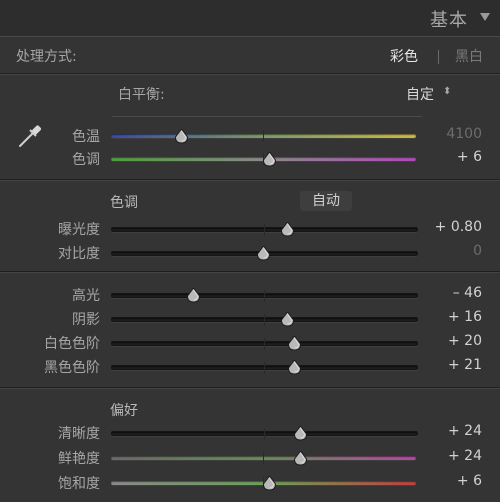 The image size is (500, 502). What do you see at coordinates (124, 411) in the screenshot?
I see `presence-section-title: 偏好` at bounding box center [124, 411].